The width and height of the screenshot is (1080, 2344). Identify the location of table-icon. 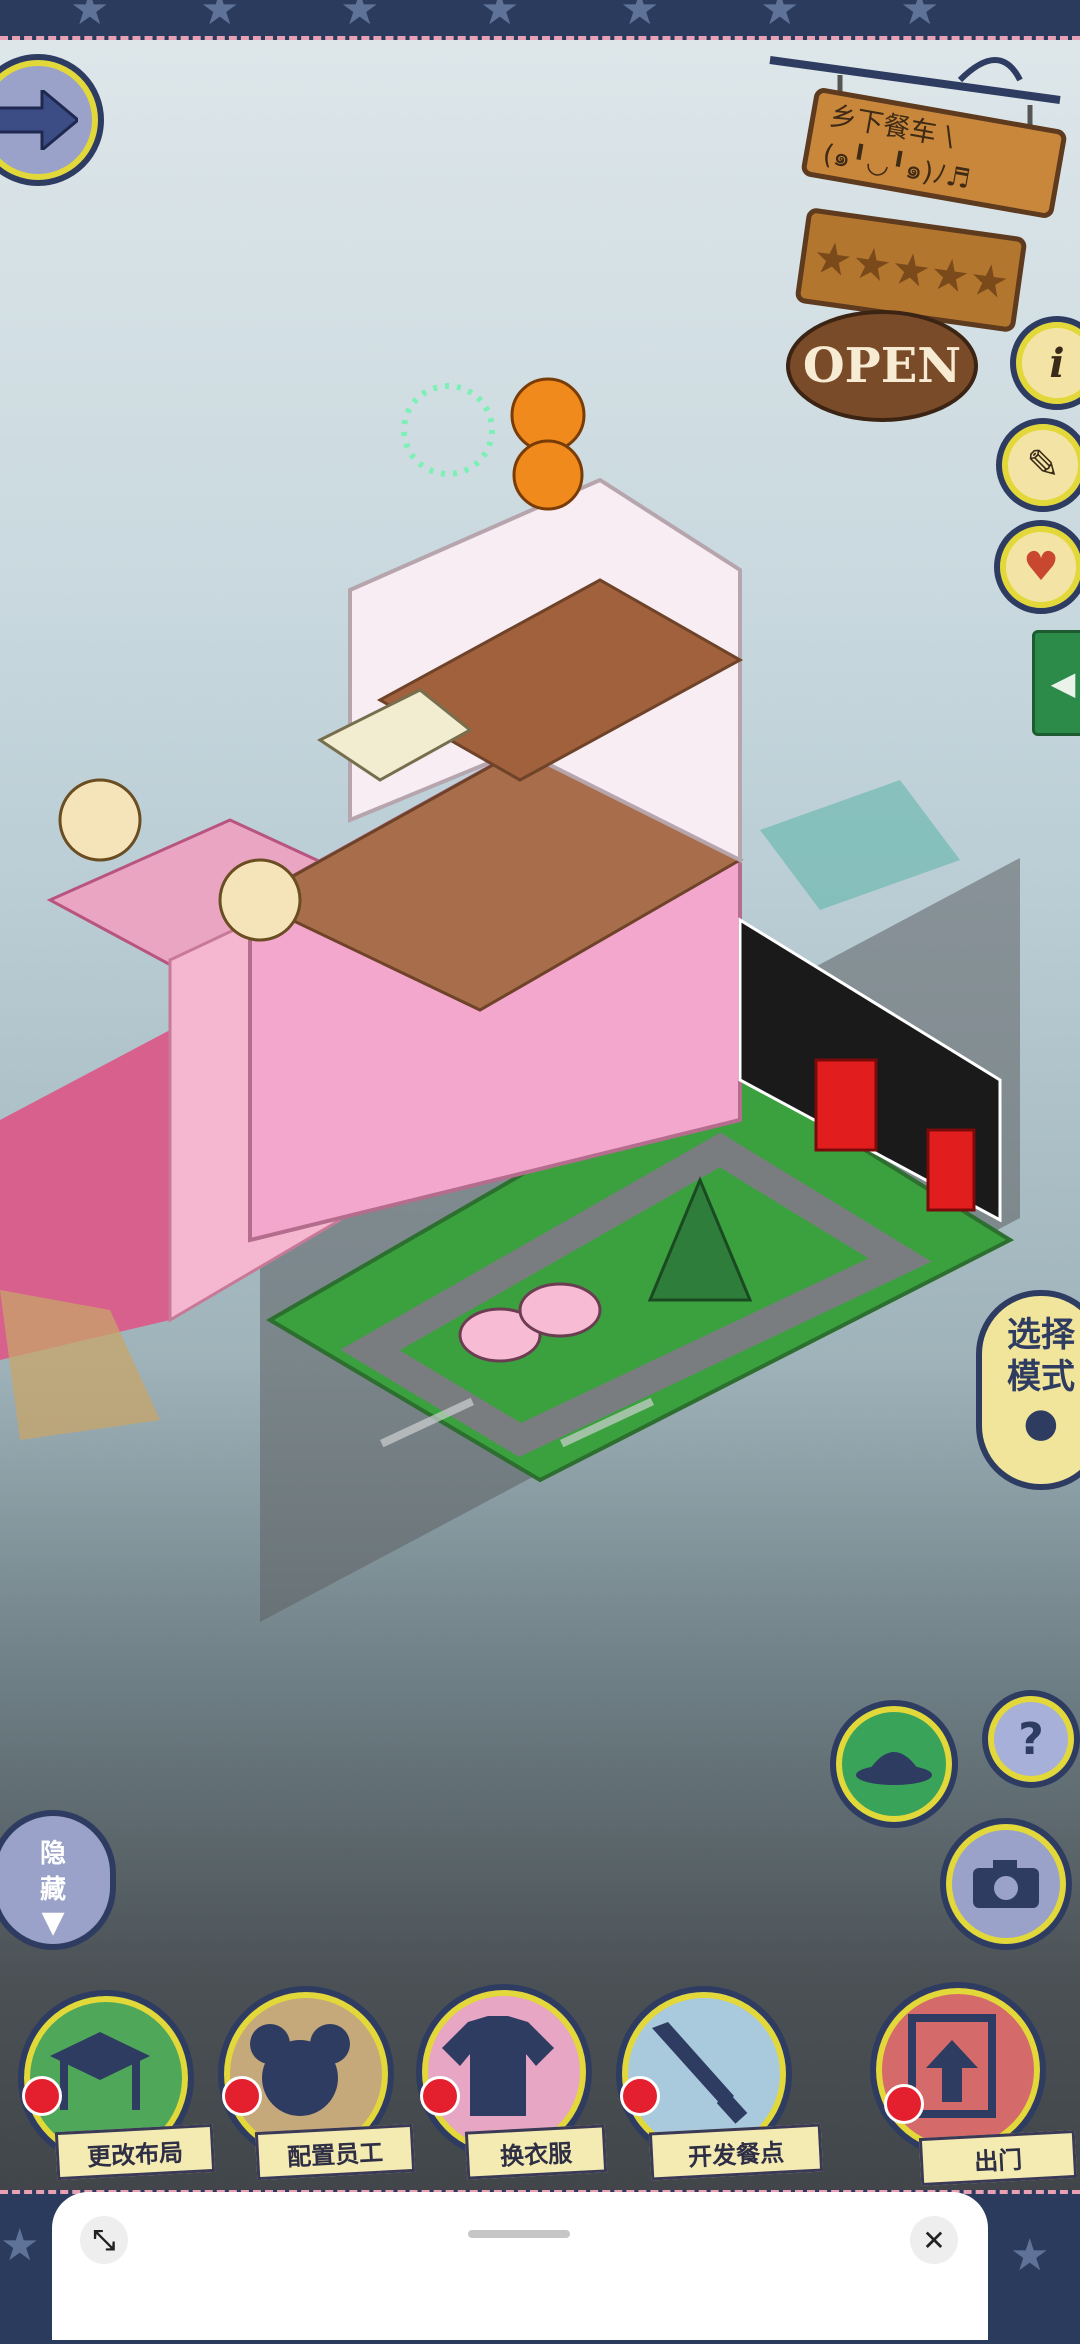
(100, 2071).